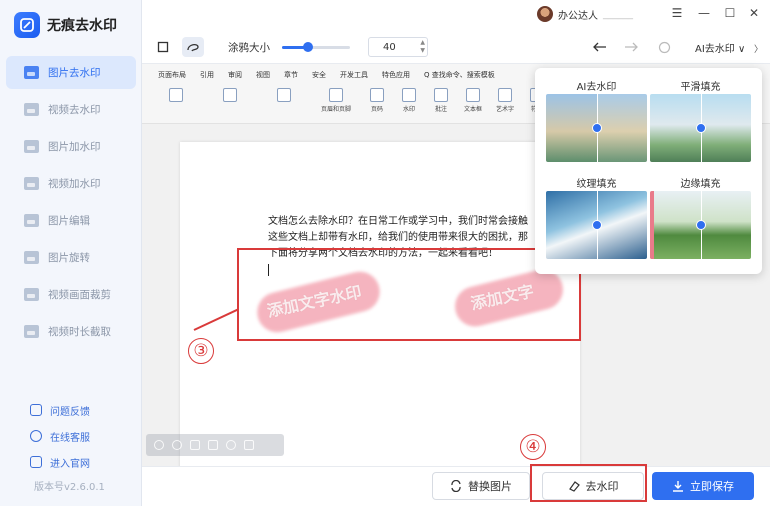 The image size is (770, 506). Describe the element at coordinates (588, 483) in the screenshot. I see `annotation-box-remove-button` at that location.